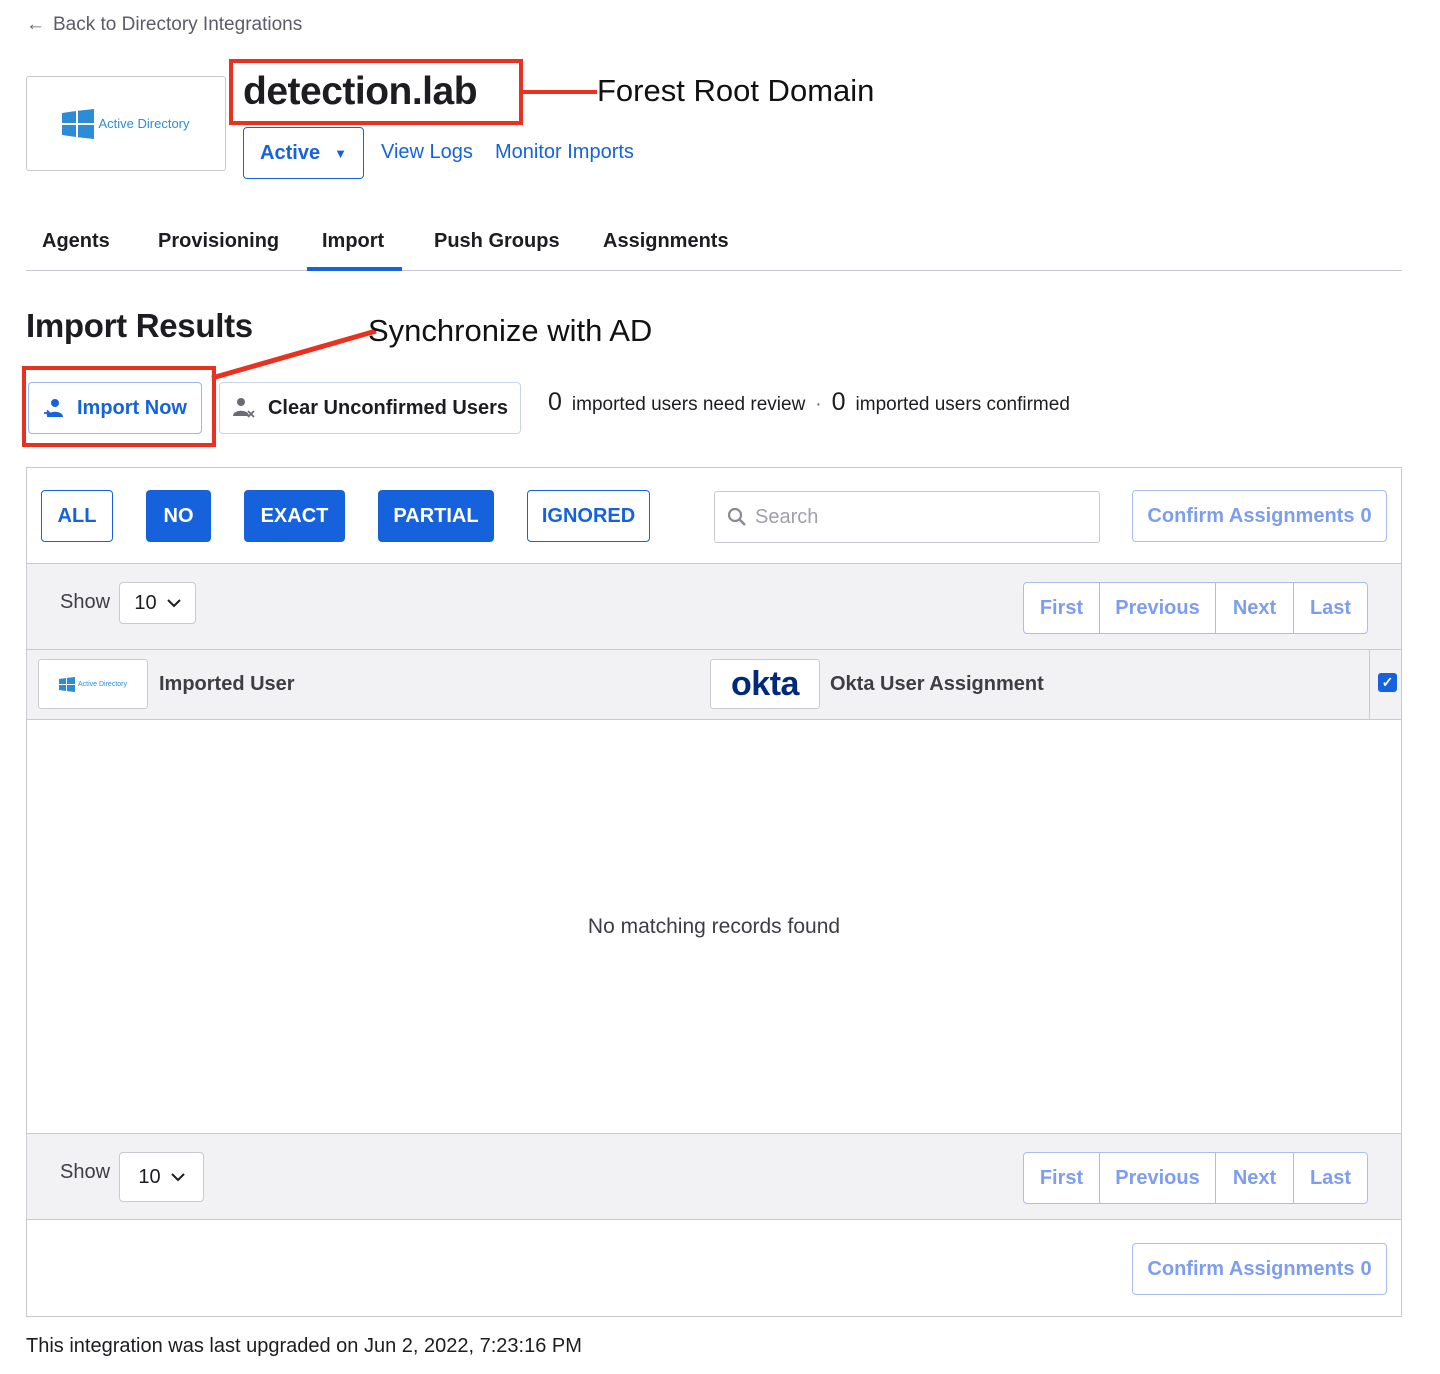  Describe the element at coordinates (714, 1176) in the screenshot. I see `pagination-bar-bottom: Show 10 First Previous Next Last` at that location.